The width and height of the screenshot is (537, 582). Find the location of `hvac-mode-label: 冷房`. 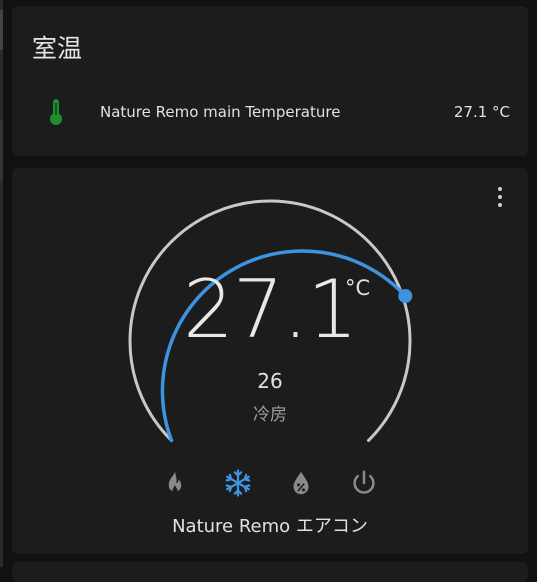

hvac-mode-label: 冷房 is located at coordinates (270, 415).